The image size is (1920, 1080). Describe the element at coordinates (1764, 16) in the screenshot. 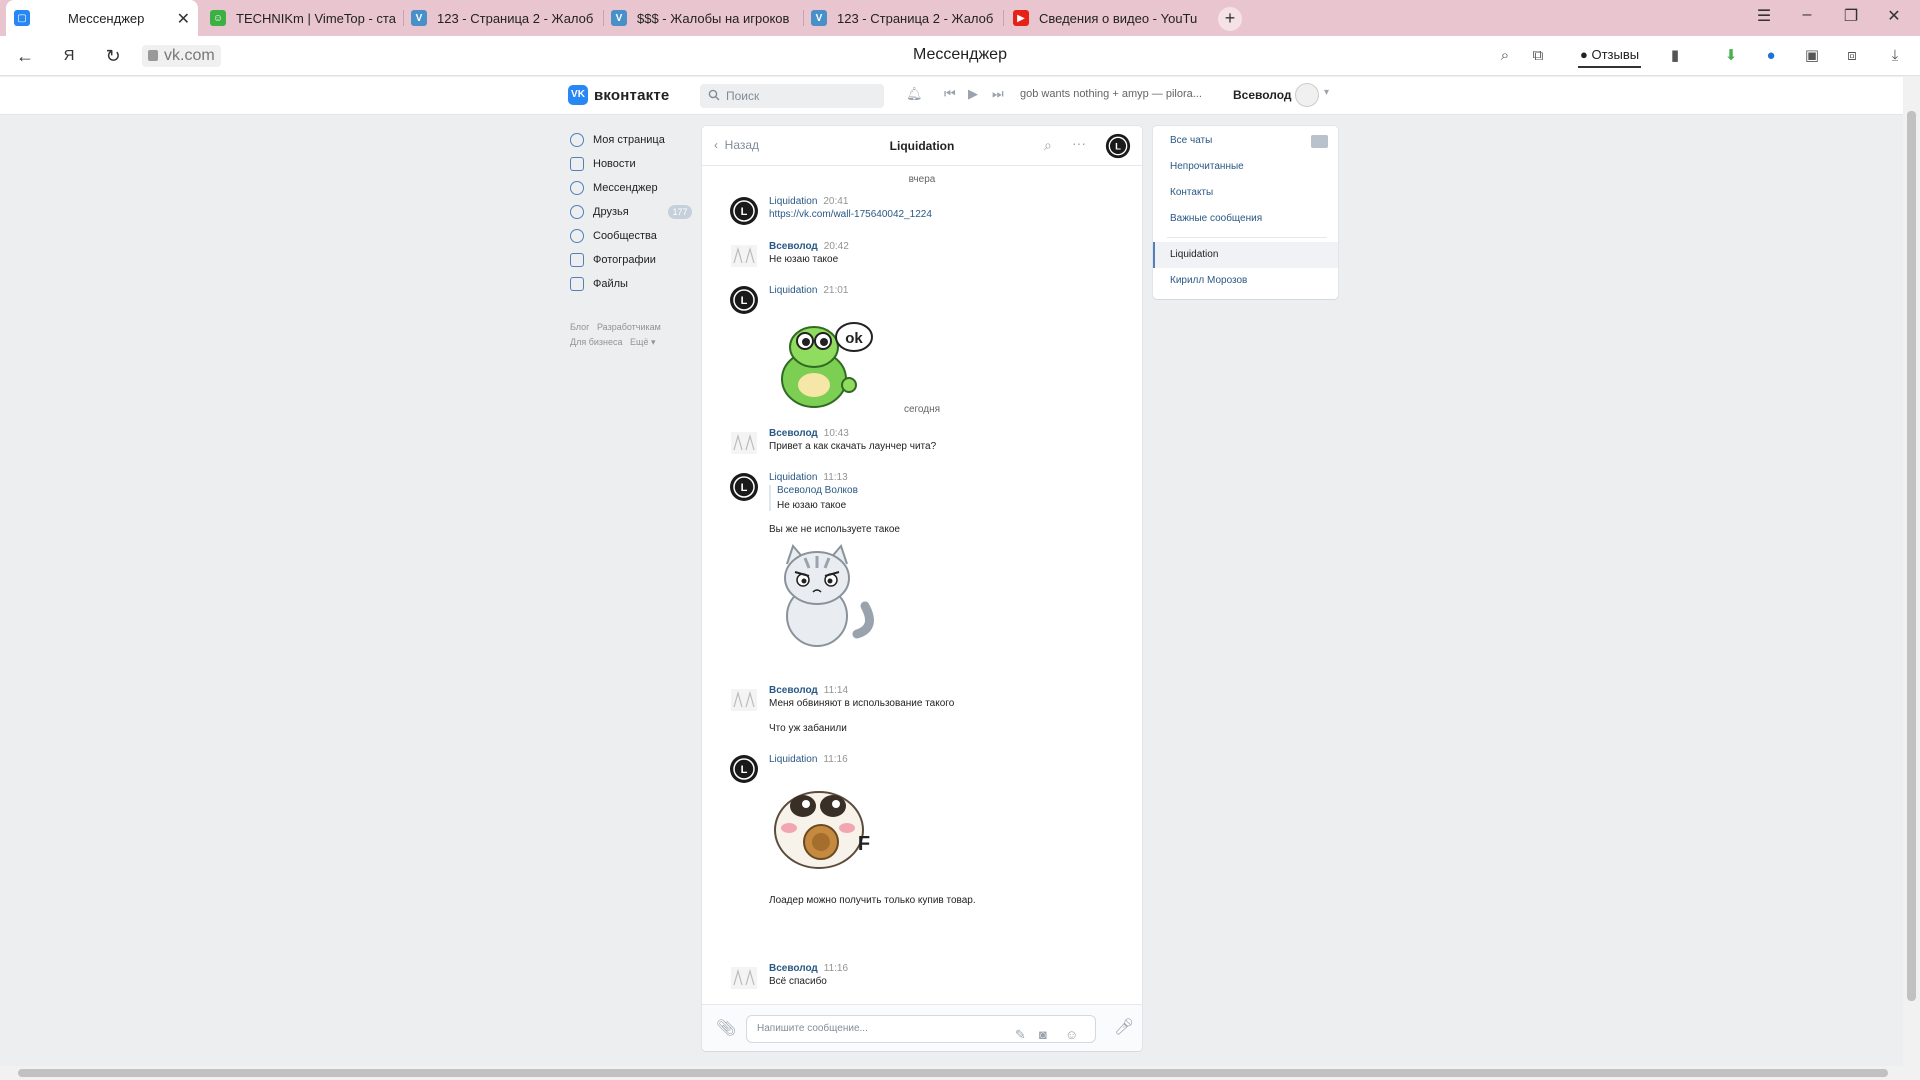

I see `menu-icon: ☰` at that location.